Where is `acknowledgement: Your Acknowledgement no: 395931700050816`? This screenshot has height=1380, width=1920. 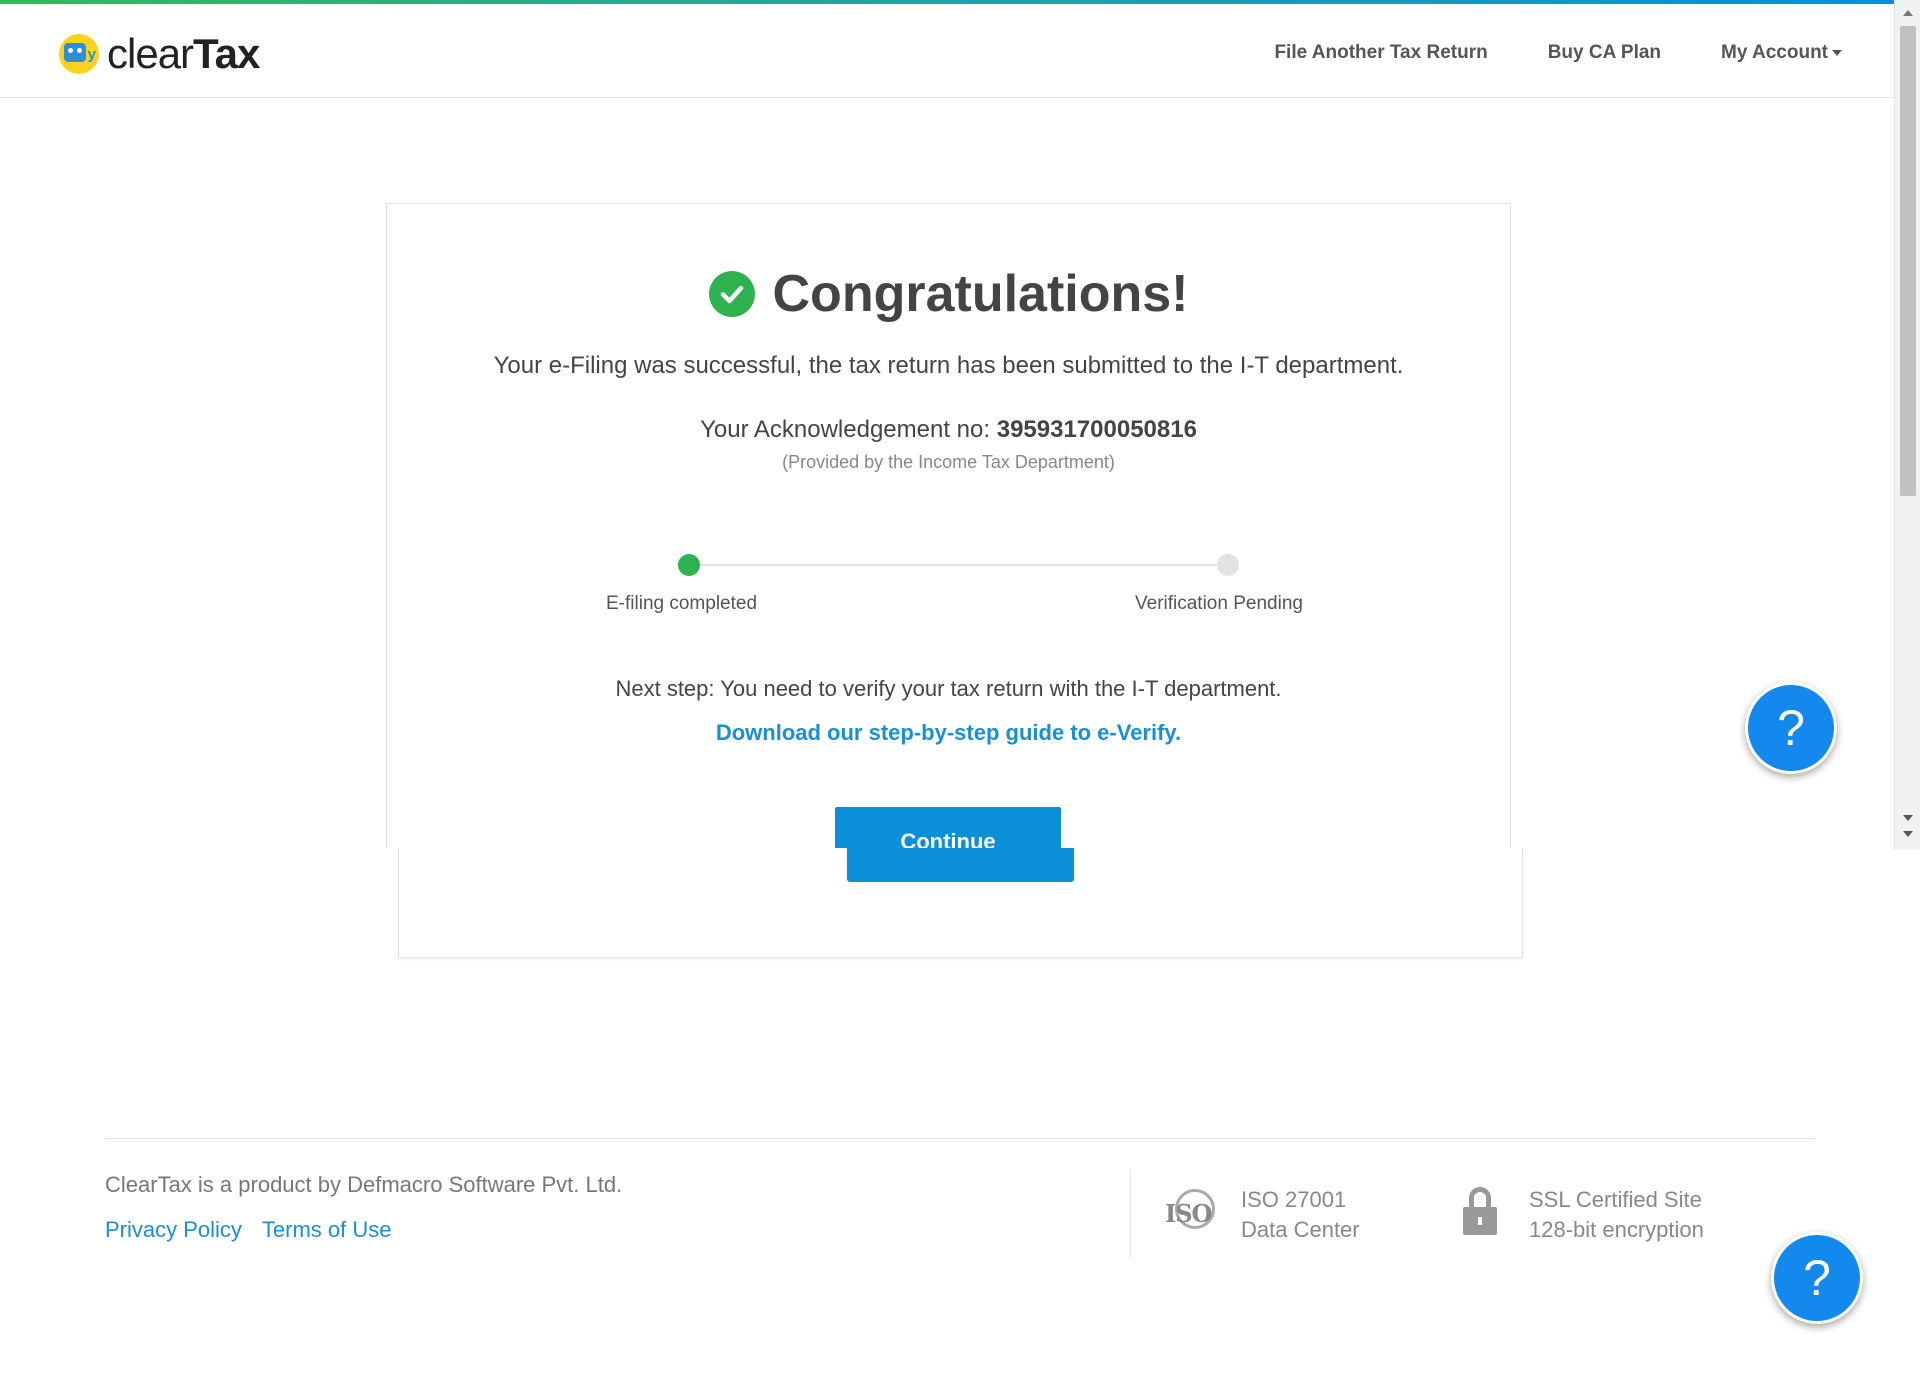 acknowledgement: Your Acknowledgement no: 395931700050816 is located at coordinates (948, 430).